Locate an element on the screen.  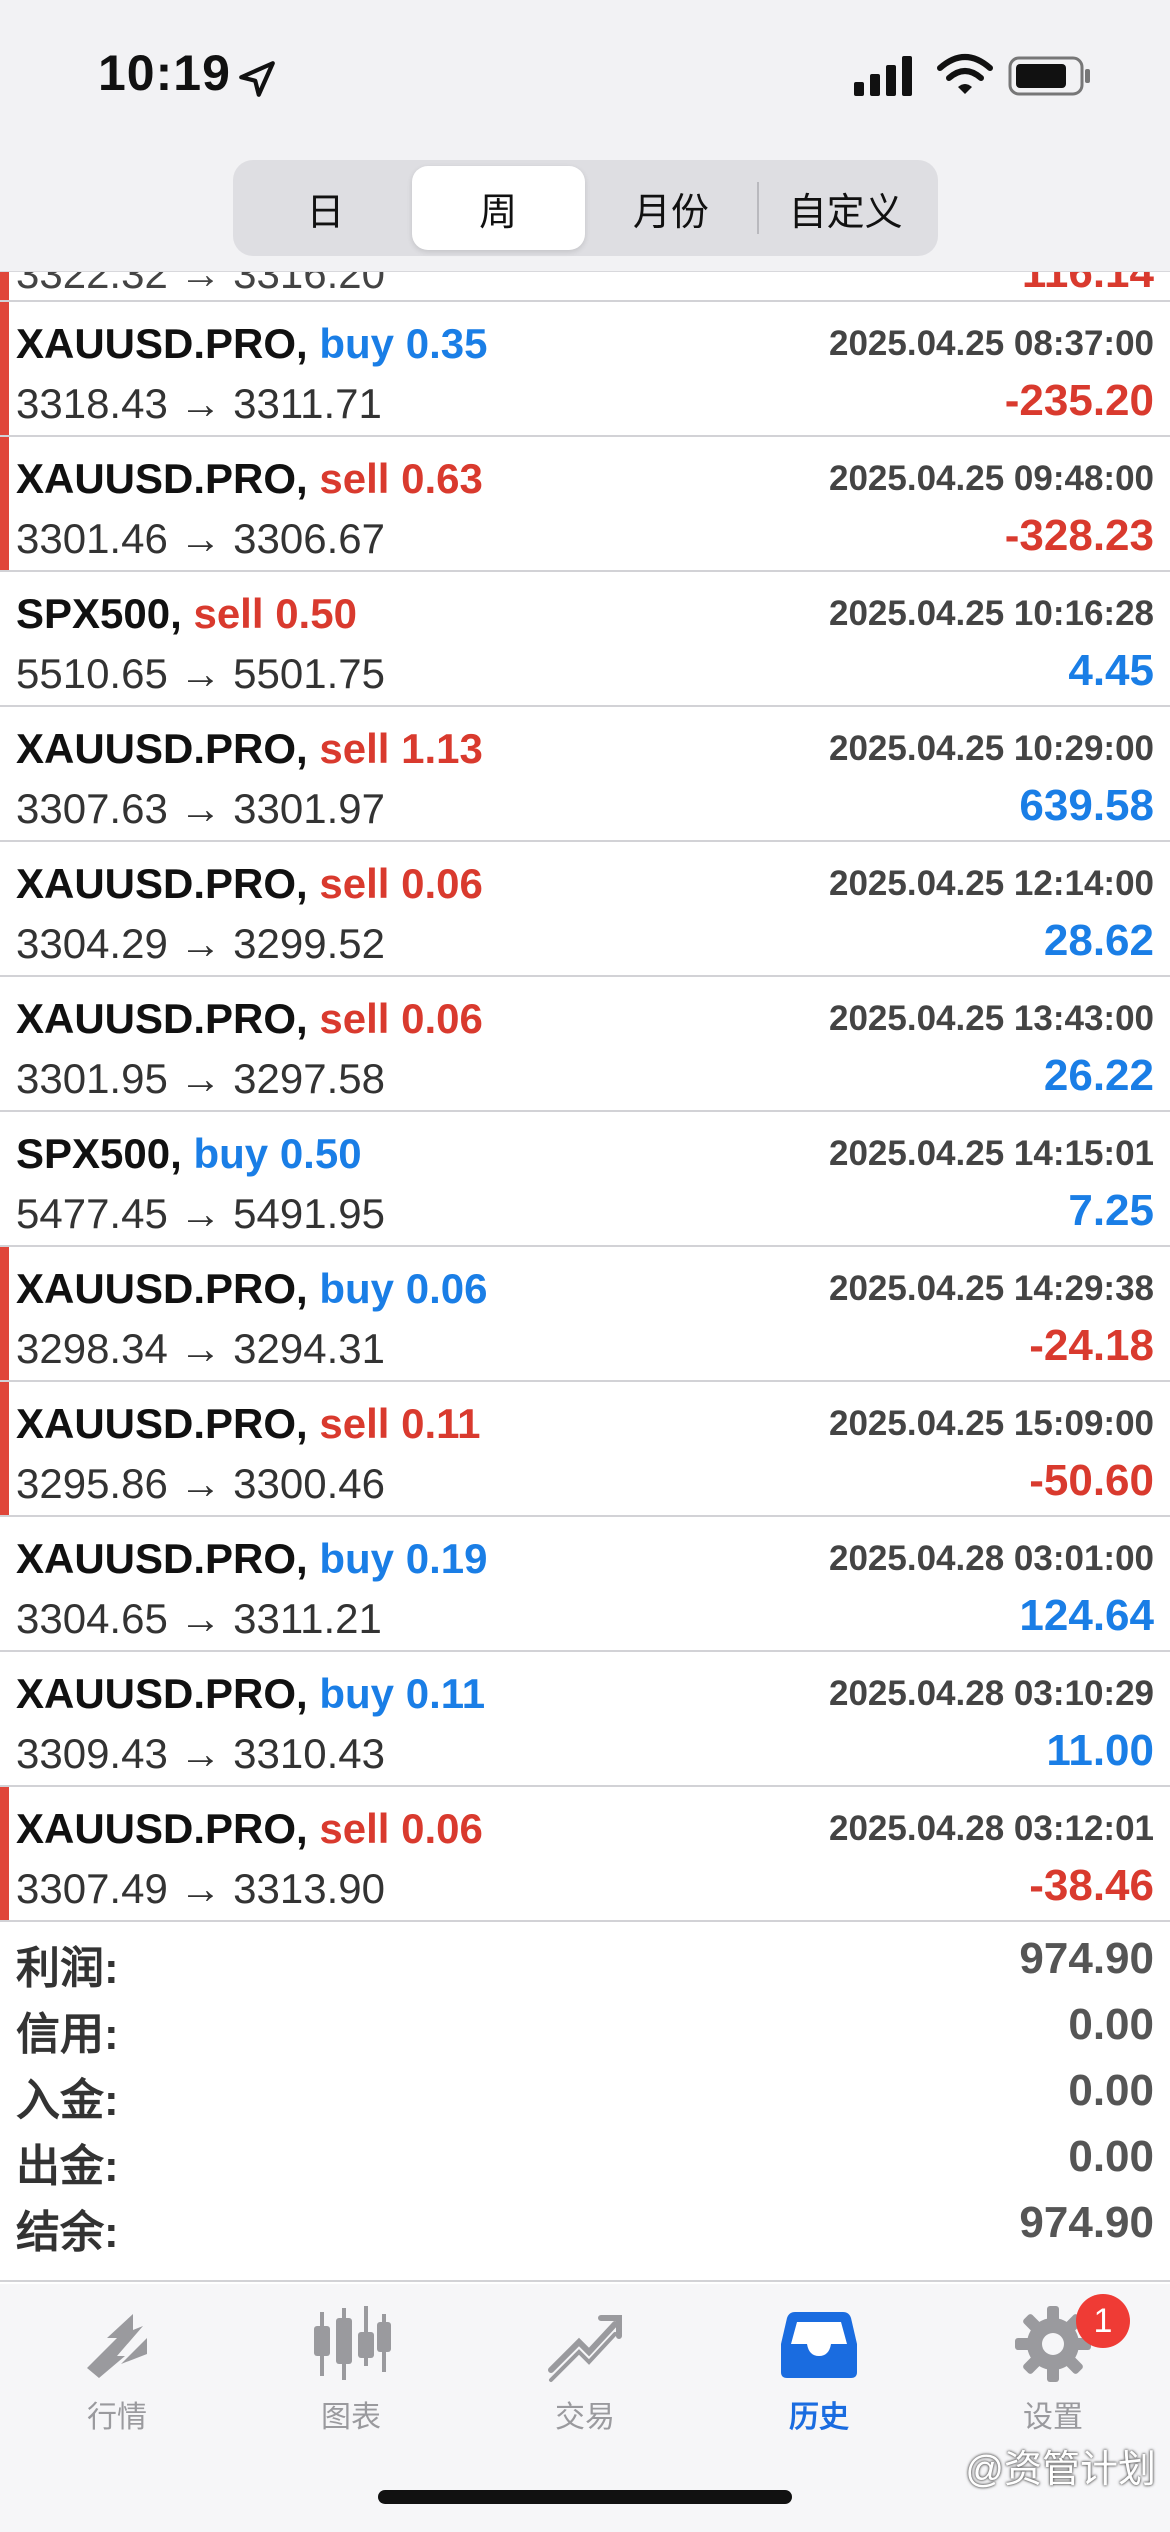
trade-time: 2025.04.25 14:29:38 is located at coordinates (991, 1288).